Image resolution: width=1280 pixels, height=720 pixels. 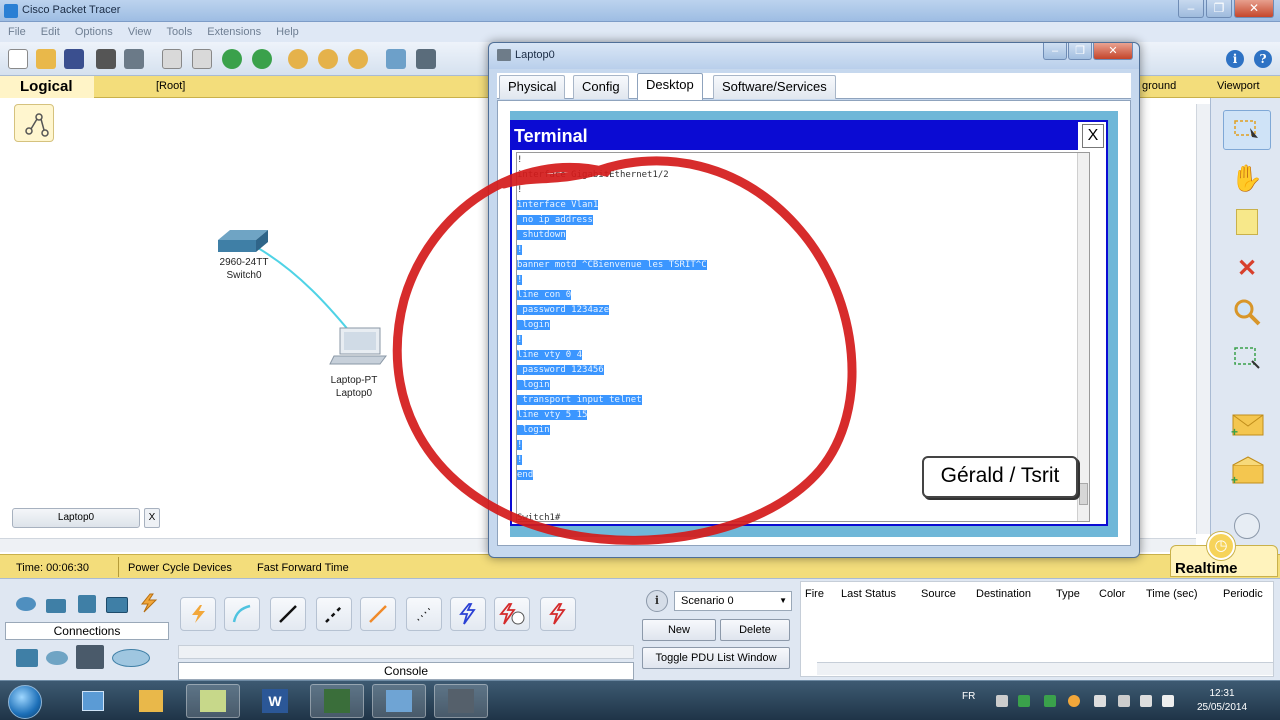 I want to click on select-tool, so click(x=1247, y=130).